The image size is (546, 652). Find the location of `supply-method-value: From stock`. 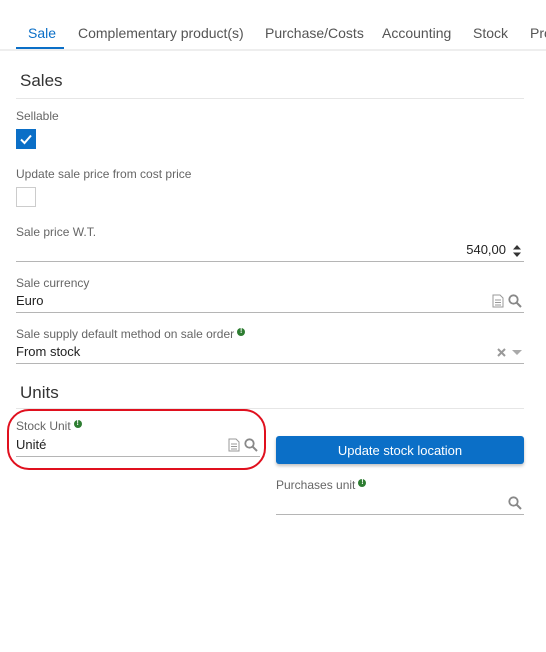

supply-method-value: From stock is located at coordinates (48, 351).